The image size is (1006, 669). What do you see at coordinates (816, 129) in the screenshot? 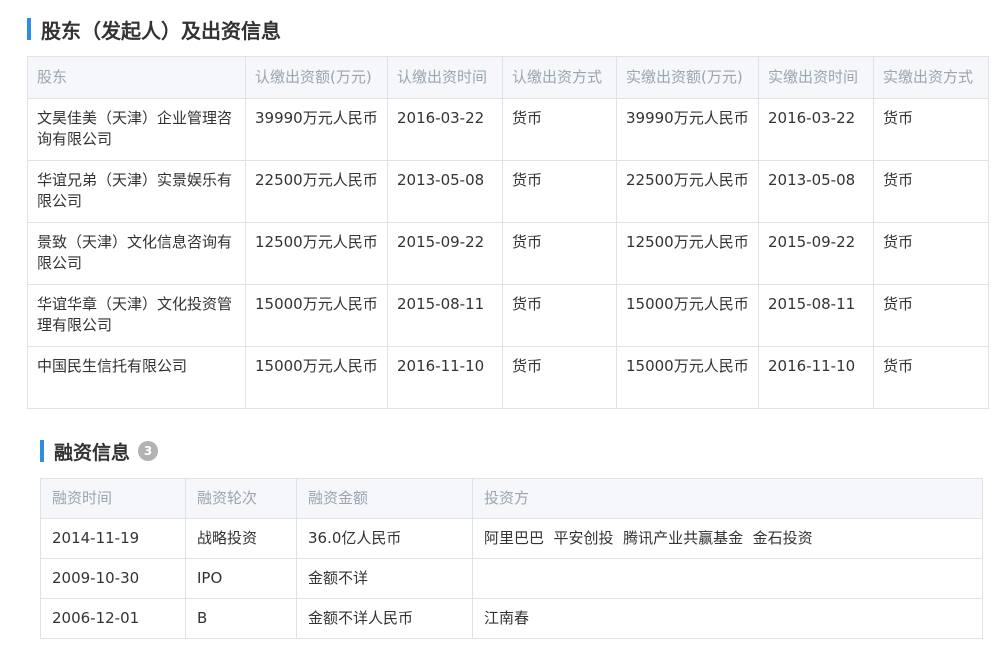
I see `paid-date: 2016-03-22` at bounding box center [816, 129].